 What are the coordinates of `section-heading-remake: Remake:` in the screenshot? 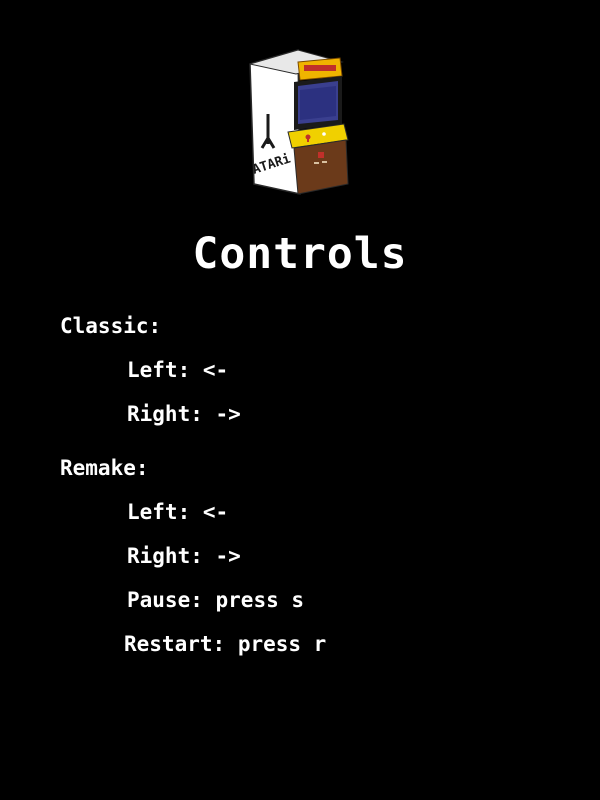 It's located at (104, 468).